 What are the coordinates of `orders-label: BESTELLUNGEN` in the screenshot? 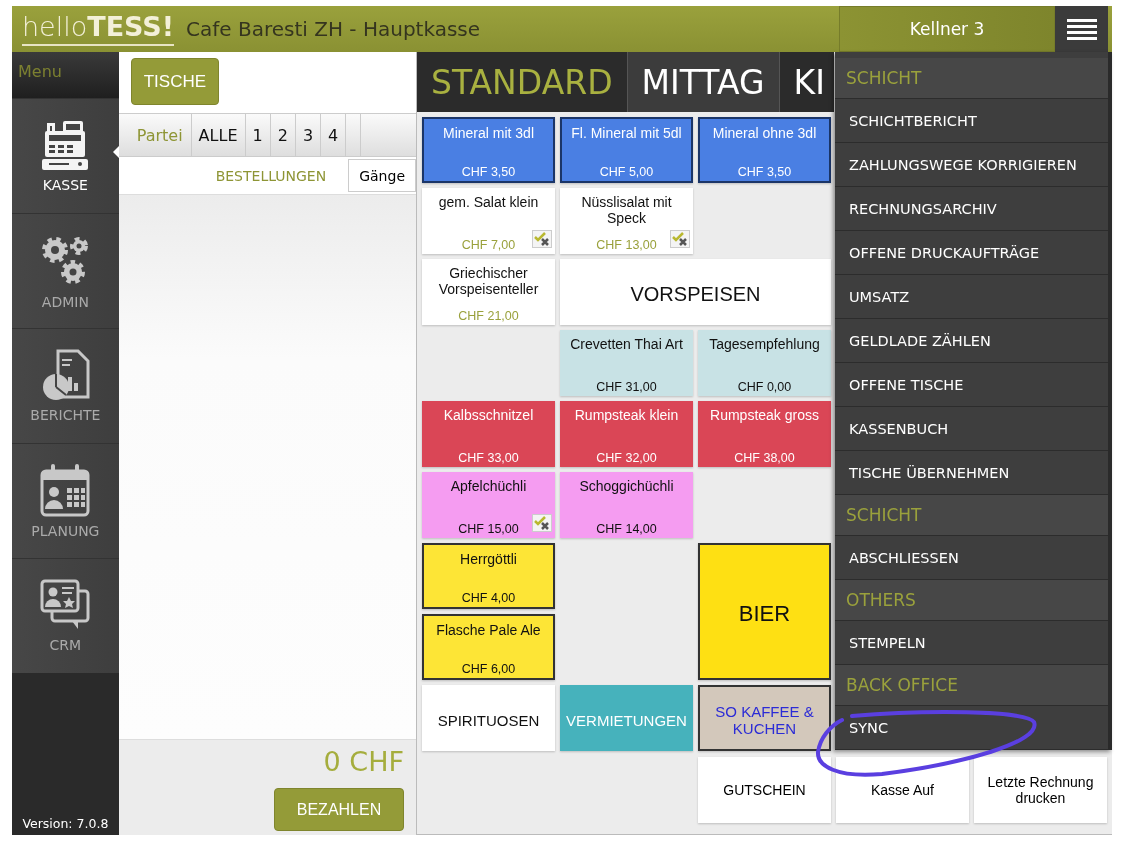 It's located at (271, 175).